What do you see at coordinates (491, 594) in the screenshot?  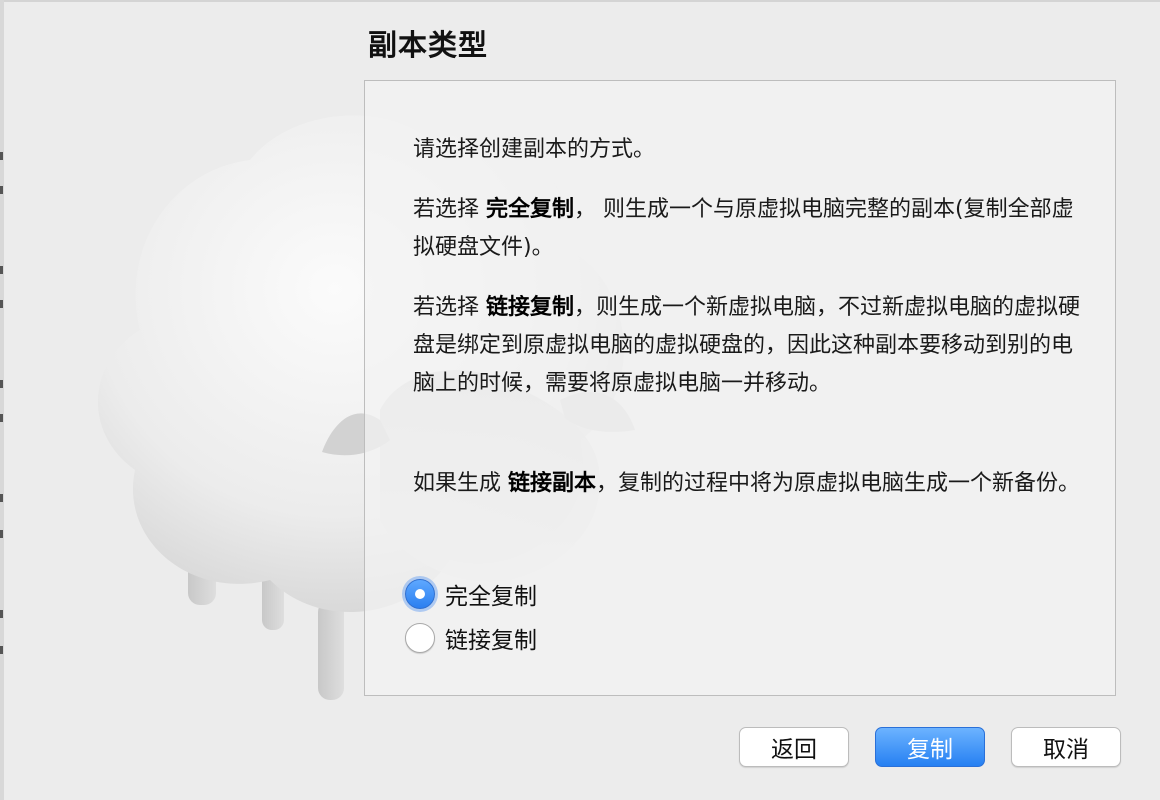 I see `full-clone-label: 完全复制` at bounding box center [491, 594].